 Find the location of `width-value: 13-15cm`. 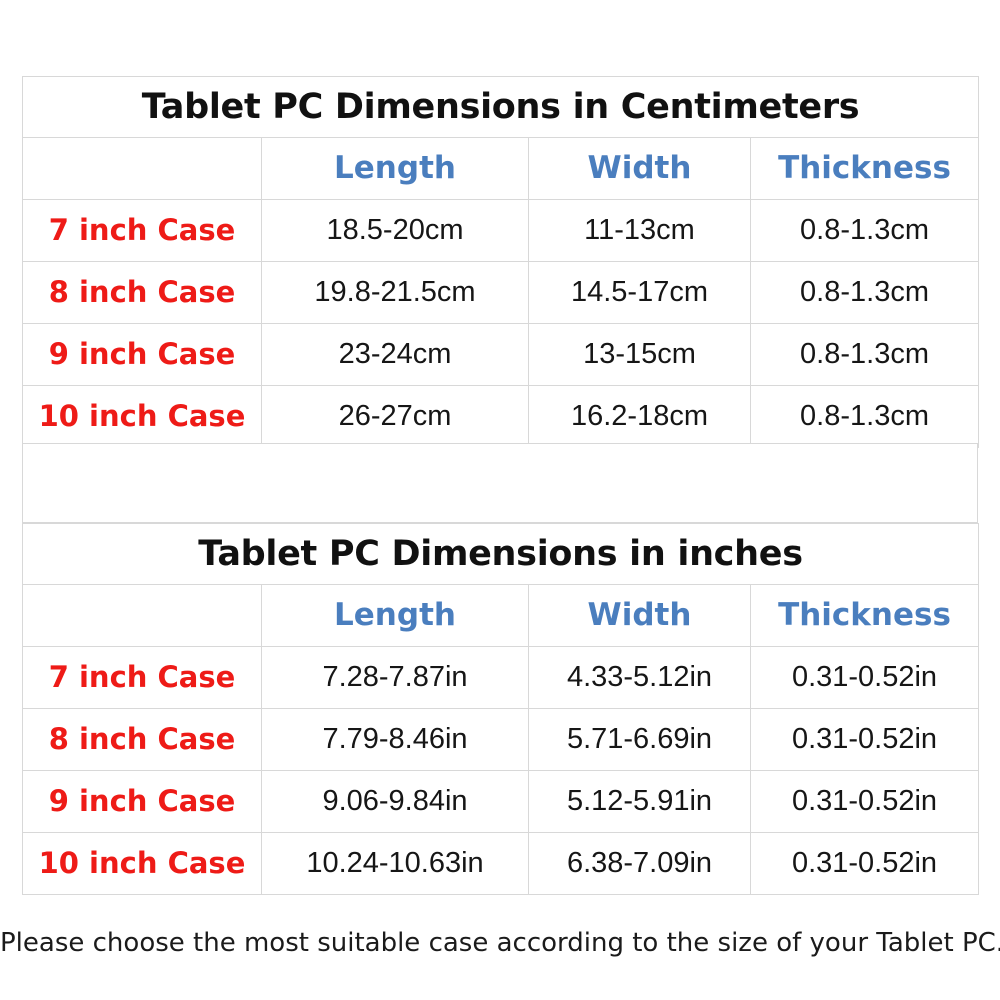

width-value: 13-15cm is located at coordinates (639, 354).